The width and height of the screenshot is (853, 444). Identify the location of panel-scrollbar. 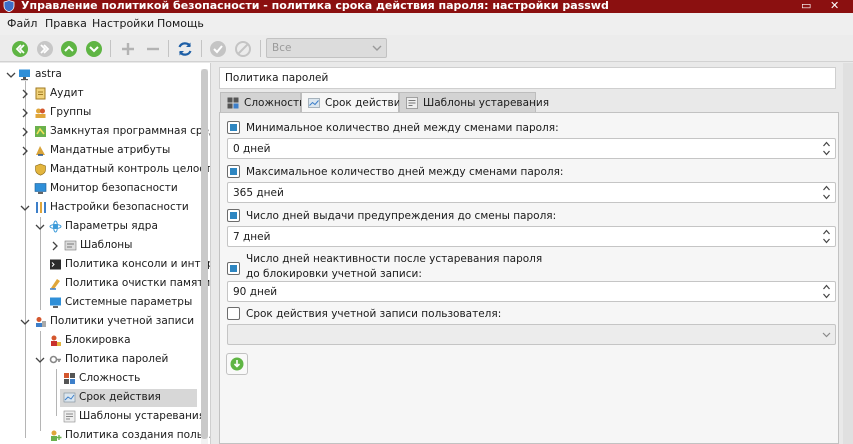
(848, 253).